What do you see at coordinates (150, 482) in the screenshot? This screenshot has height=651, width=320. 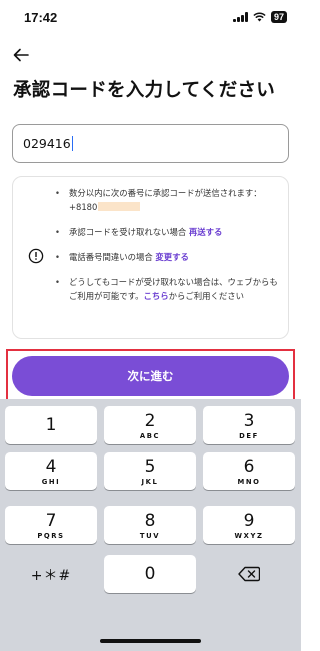 I see `key-letters: JKL` at bounding box center [150, 482].